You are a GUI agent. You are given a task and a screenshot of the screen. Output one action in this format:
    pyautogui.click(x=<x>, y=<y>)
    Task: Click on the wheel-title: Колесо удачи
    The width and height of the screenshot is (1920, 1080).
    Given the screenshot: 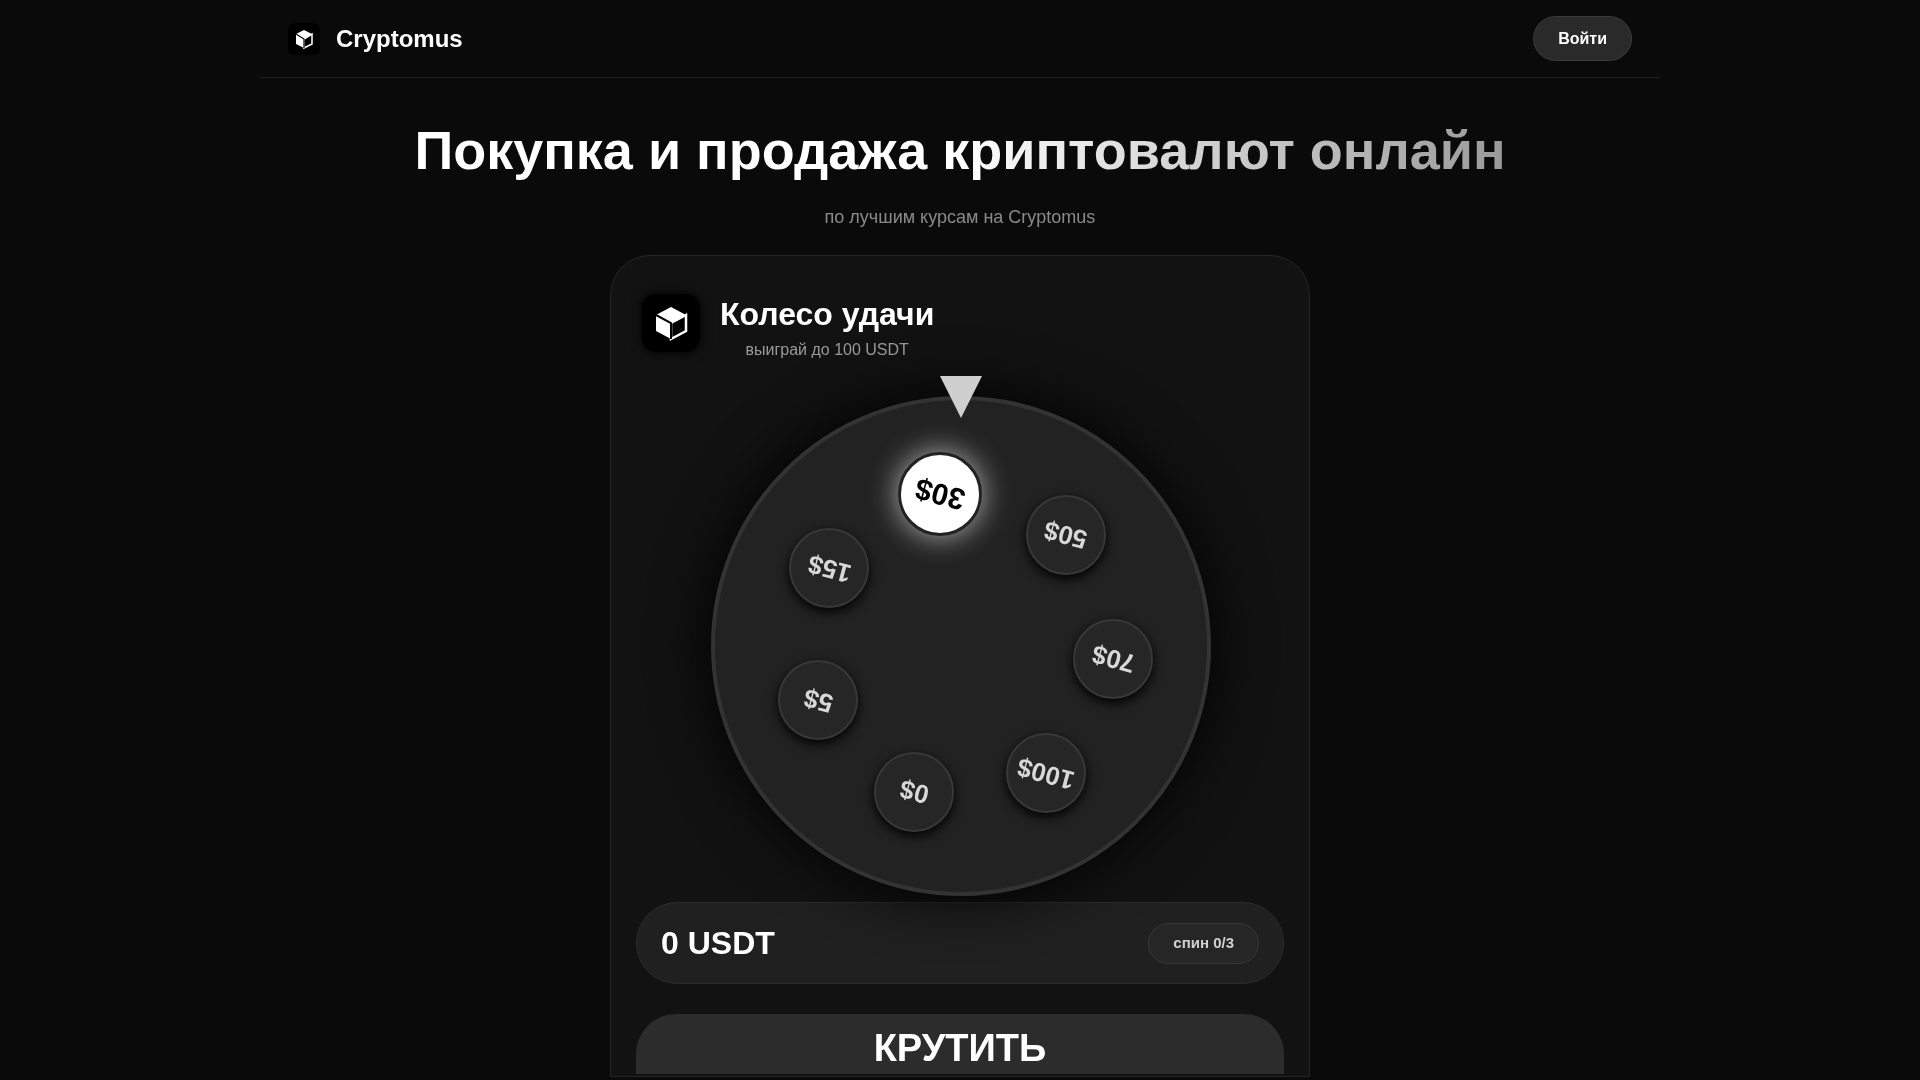 What is the action you would take?
    pyautogui.click(x=827, y=314)
    